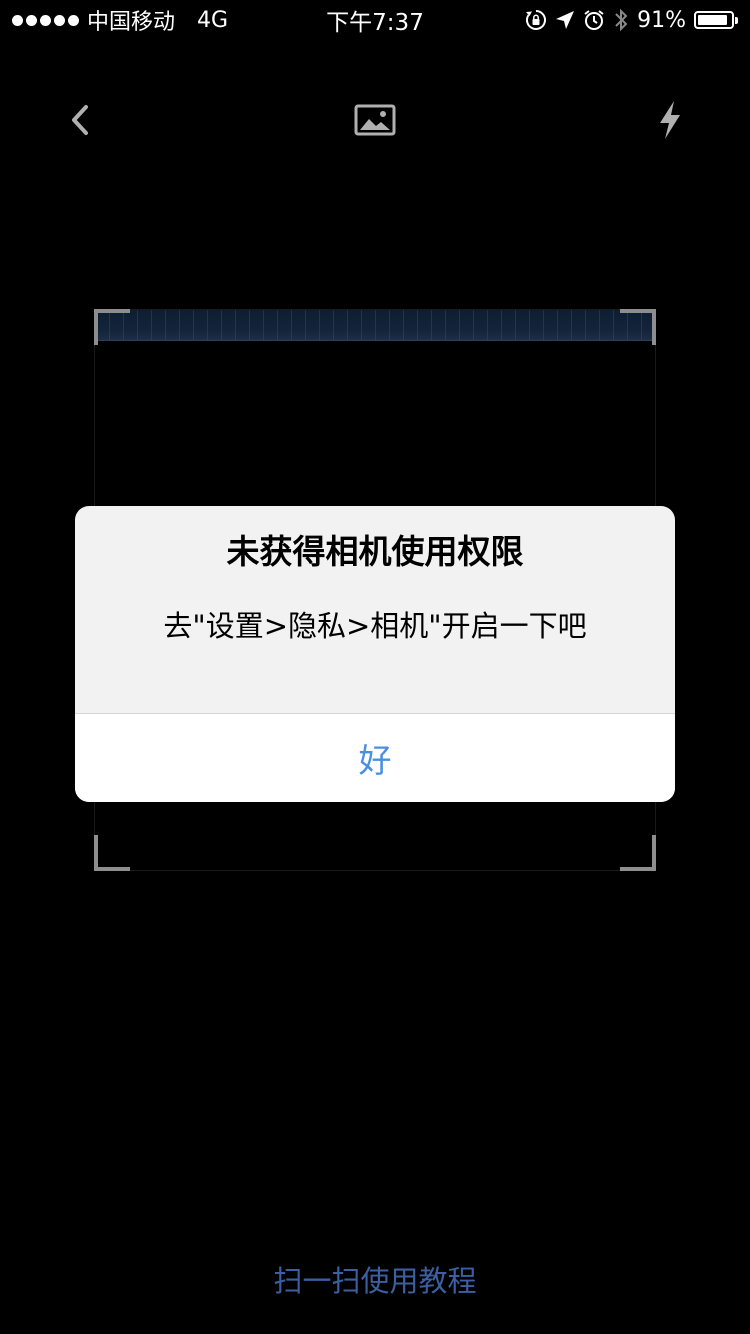 This screenshot has width=750, height=1334. What do you see at coordinates (45, 20) in the screenshot?
I see `signal-dots-icon` at bounding box center [45, 20].